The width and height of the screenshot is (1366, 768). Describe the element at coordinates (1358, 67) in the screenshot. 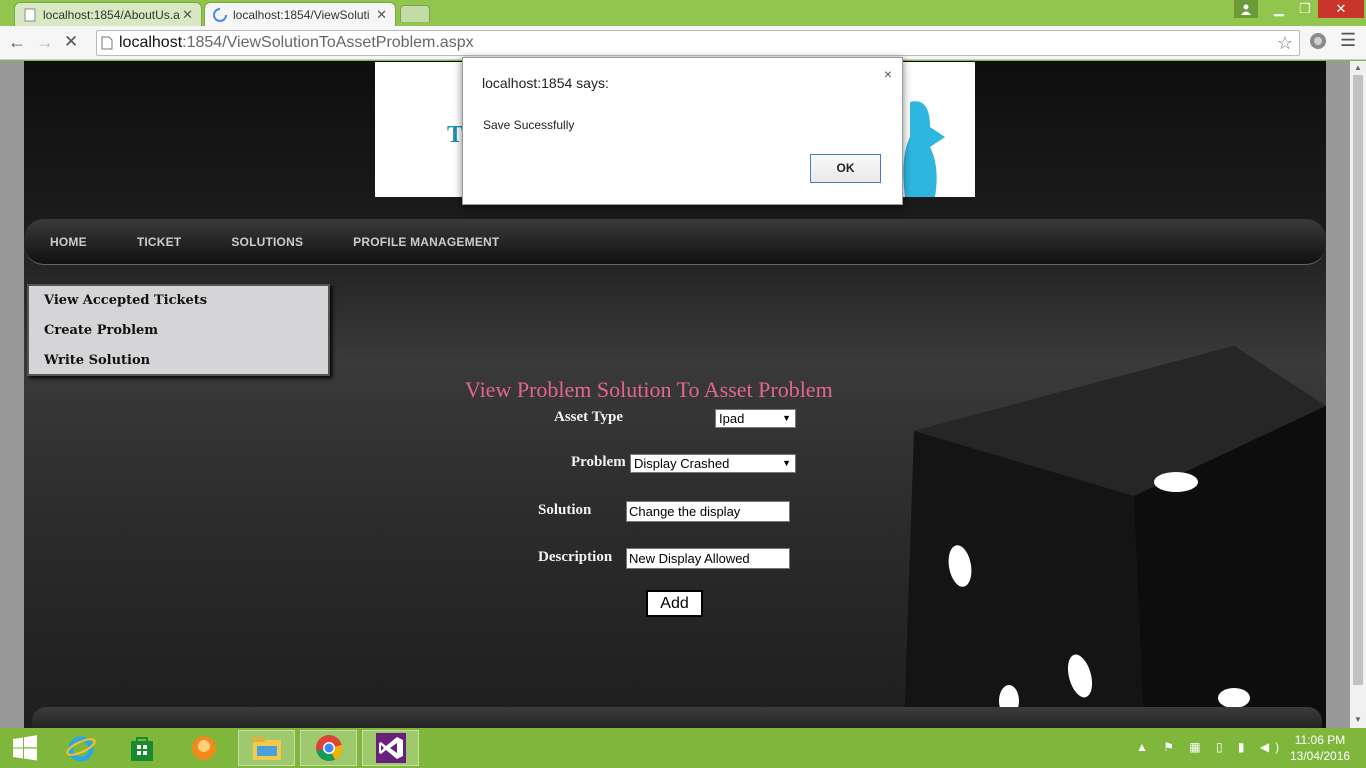

I see `scroll-up-icon: ▲` at that location.